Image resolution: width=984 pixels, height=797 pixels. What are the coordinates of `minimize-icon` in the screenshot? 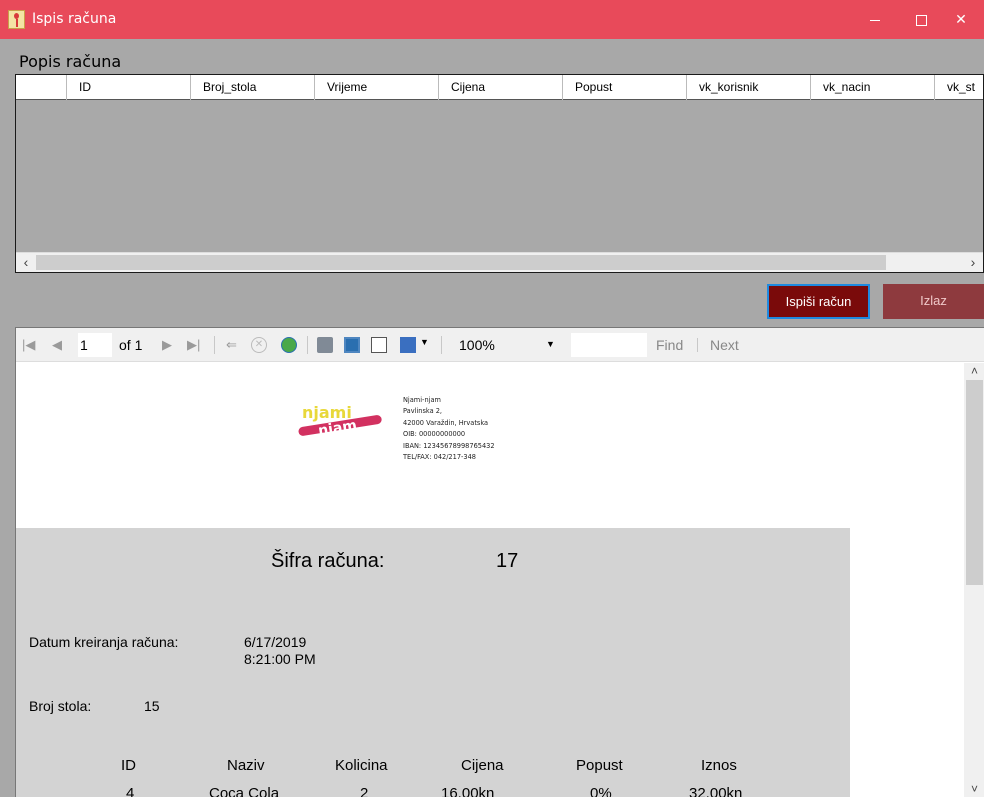 It's located at (875, 20).